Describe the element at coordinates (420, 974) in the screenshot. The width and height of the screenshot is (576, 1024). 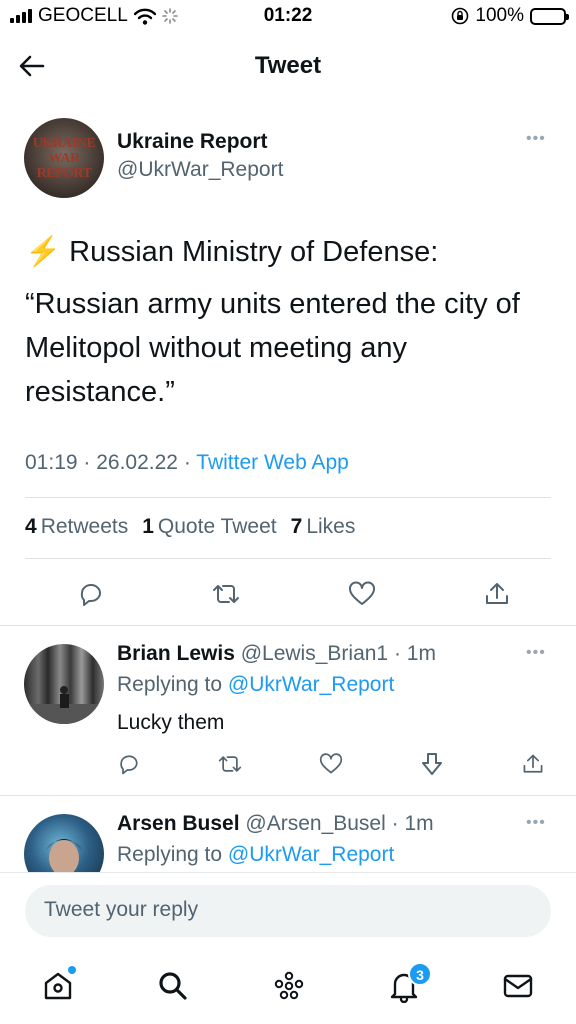
I see `notifications-badge: 3` at that location.